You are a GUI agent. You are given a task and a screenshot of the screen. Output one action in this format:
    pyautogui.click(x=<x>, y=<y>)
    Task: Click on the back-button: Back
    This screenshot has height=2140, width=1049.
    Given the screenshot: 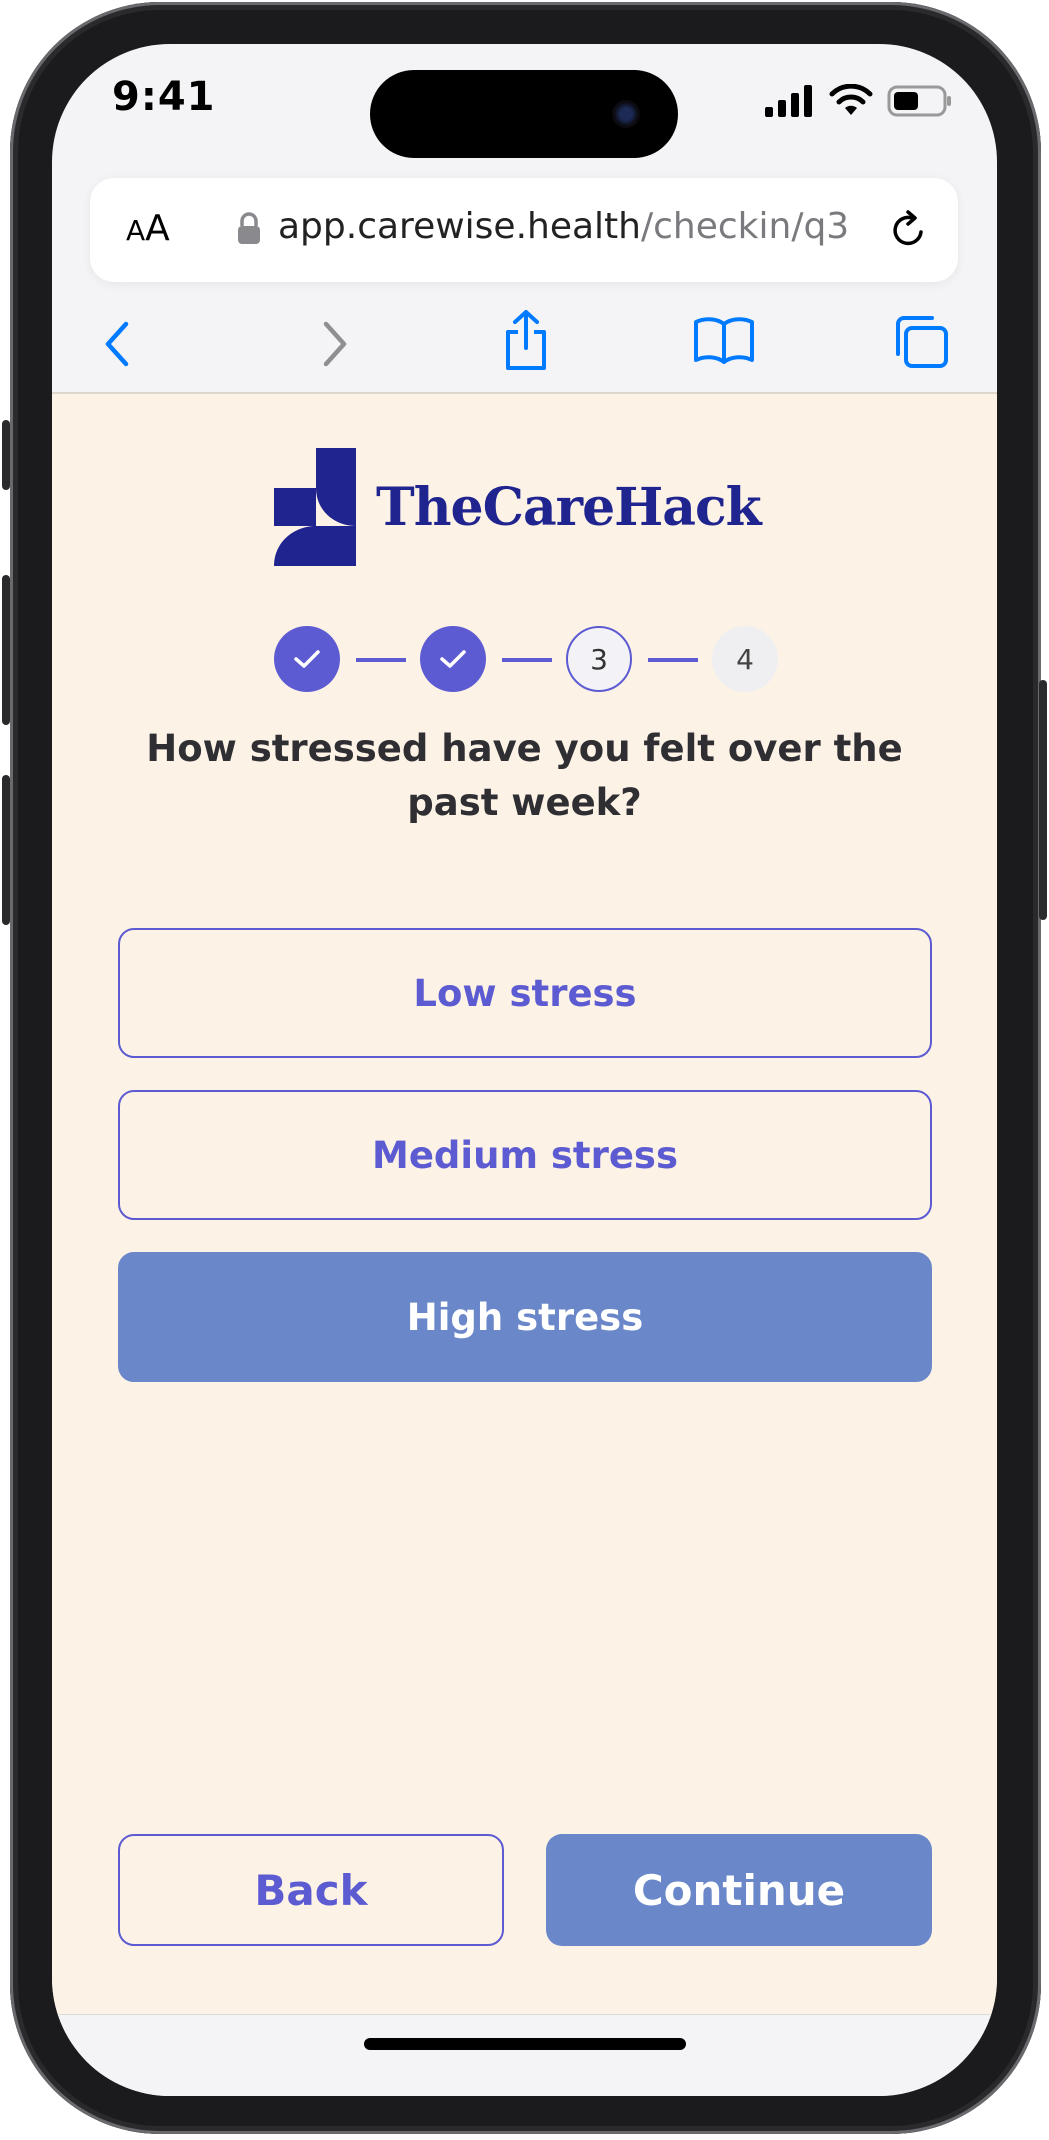 What is the action you would take?
    pyautogui.click(x=311, y=1890)
    